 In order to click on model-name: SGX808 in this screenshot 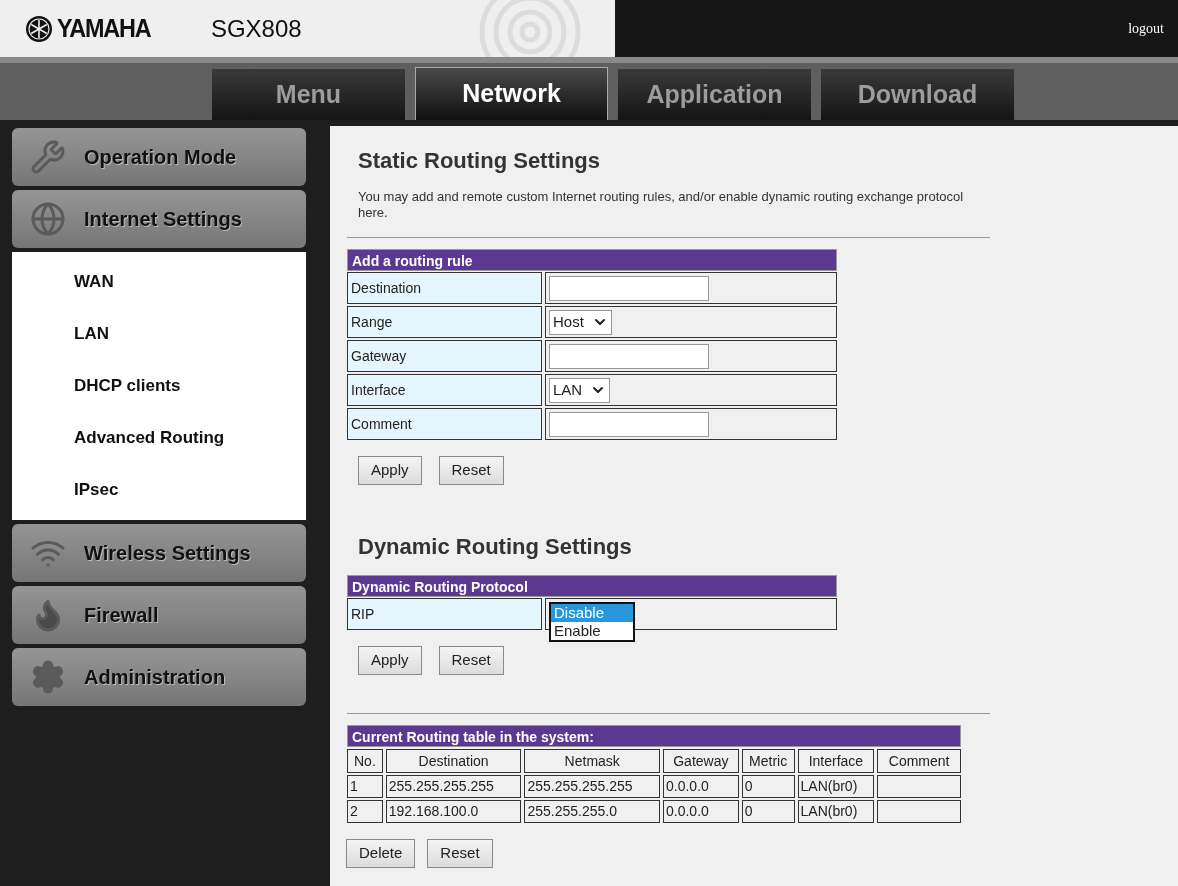, I will do `click(256, 28)`.